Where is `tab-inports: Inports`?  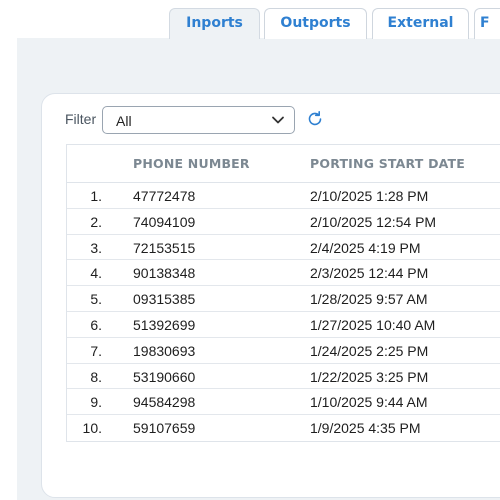 tab-inports: Inports is located at coordinates (214, 23).